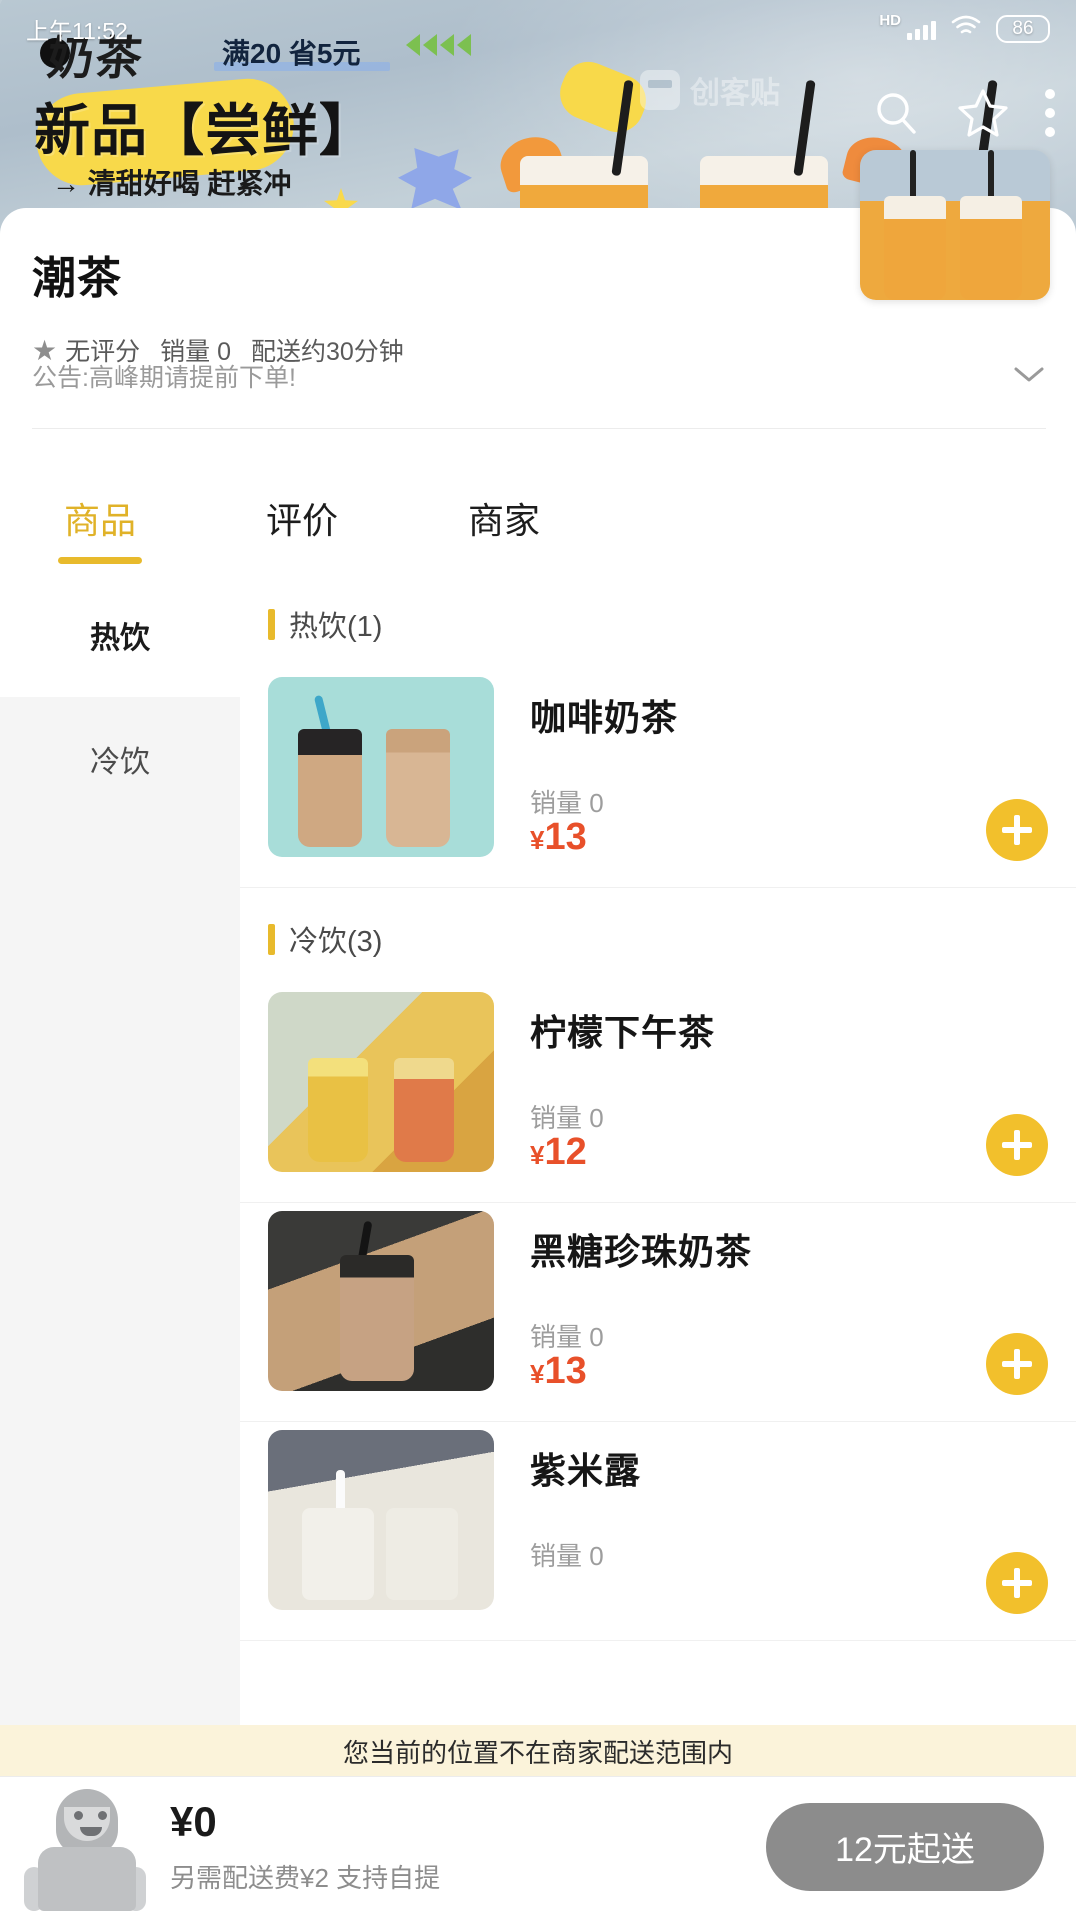  What do you see at coordinates (539, 393) in the screenshot?
I see `shop-notice-row: 公告:高峰期请提前下单!` at bounding box center [539, 393].